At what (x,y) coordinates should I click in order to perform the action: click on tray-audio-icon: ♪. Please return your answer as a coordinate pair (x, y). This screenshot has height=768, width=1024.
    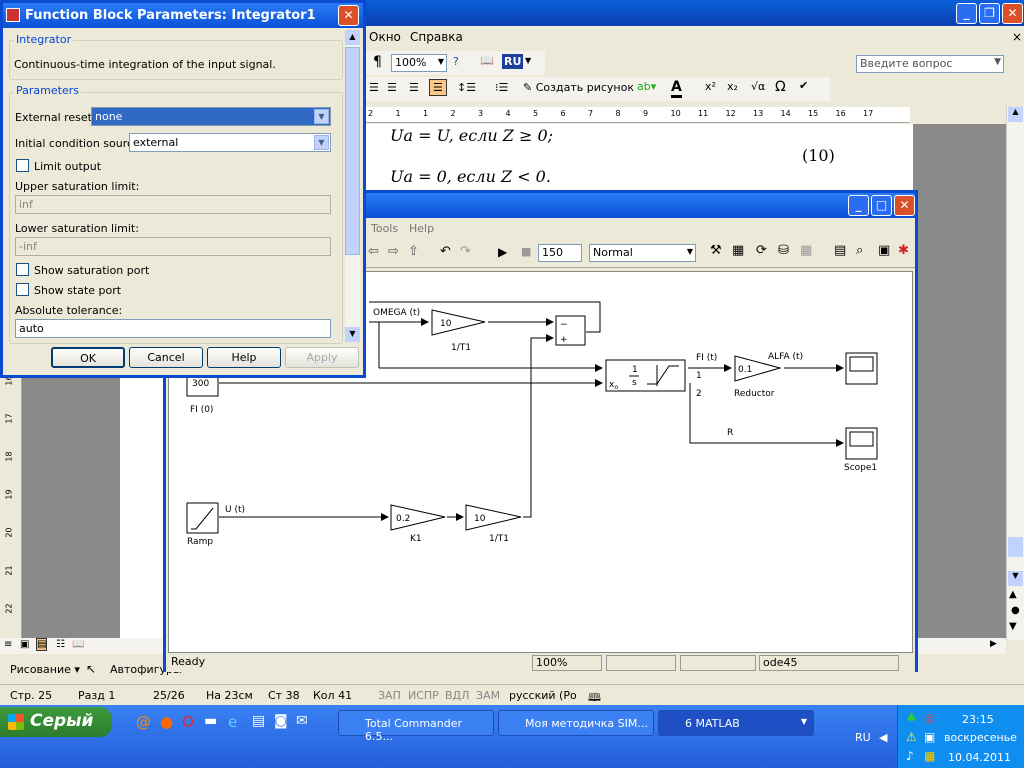
    Looking at the image, I should click on (910, 756).